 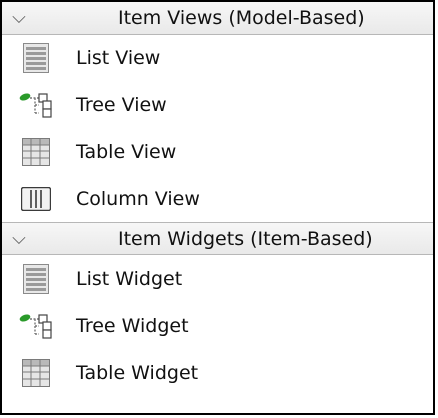 What do you see at coordinates (36, 326) in the screenshot?
I see `tree-widget-icon` at bounding box center [36, 326].